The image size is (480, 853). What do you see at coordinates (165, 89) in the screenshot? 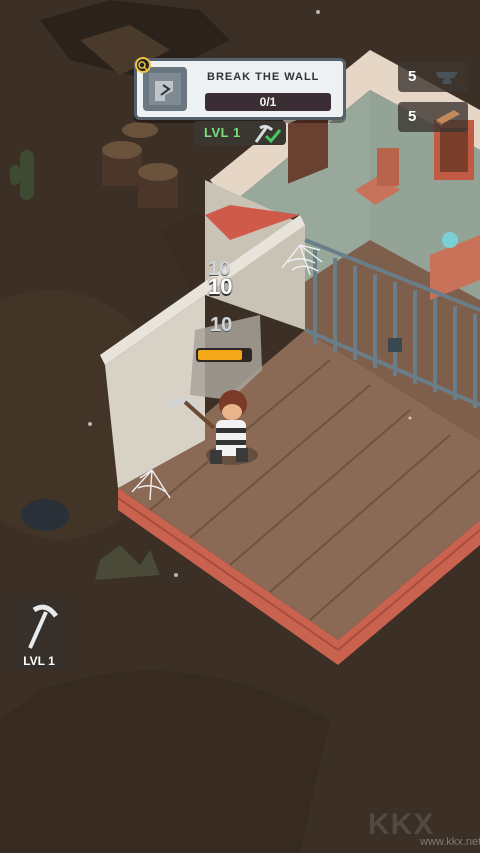
I see `wall-thumbnail-icon` at bounding box center [165, 89].